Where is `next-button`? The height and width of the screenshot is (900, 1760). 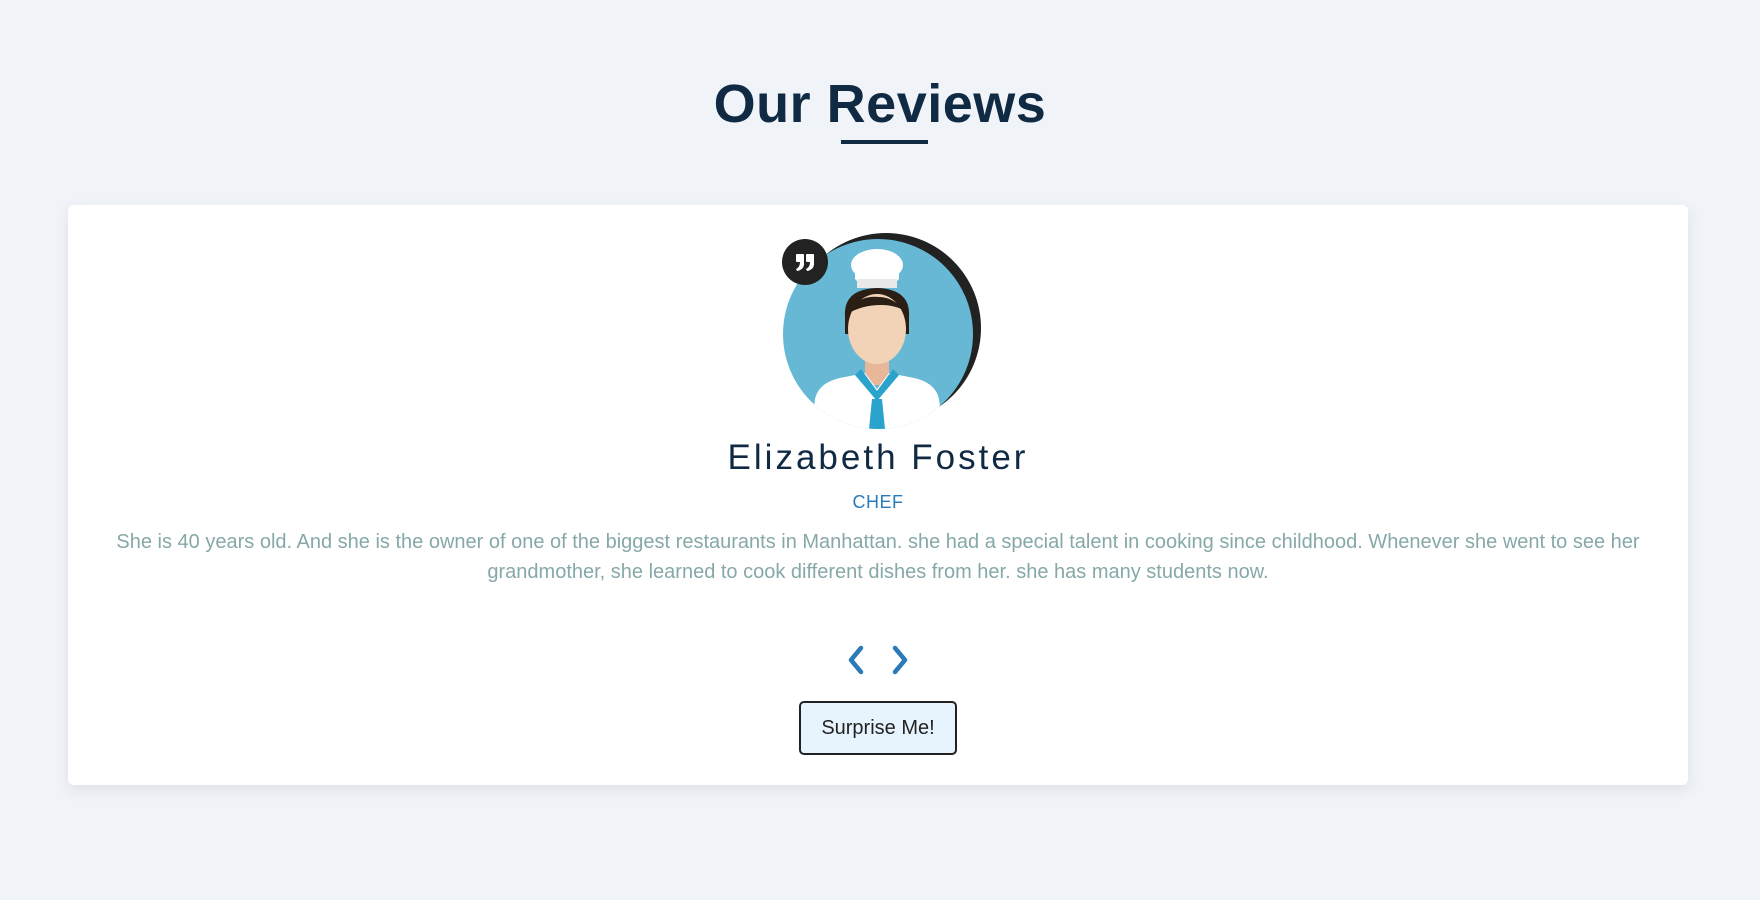
next-button is located at coordinates (900, 660).